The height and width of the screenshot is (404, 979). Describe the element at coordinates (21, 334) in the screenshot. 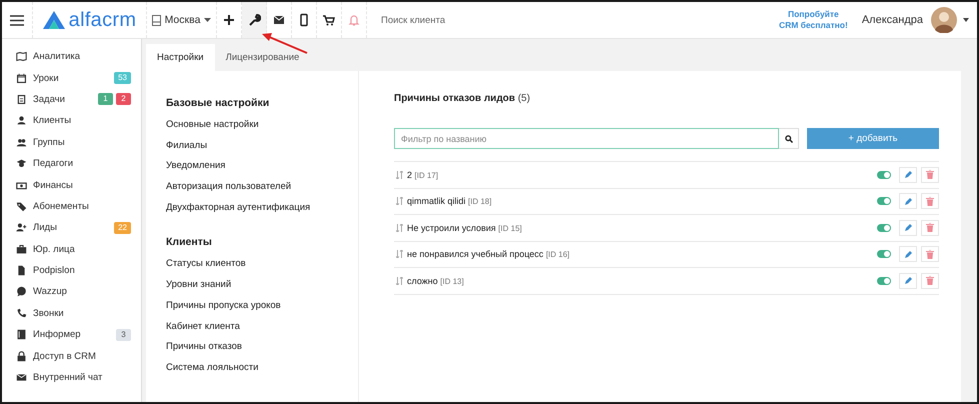

I see `book-icon` at that location.